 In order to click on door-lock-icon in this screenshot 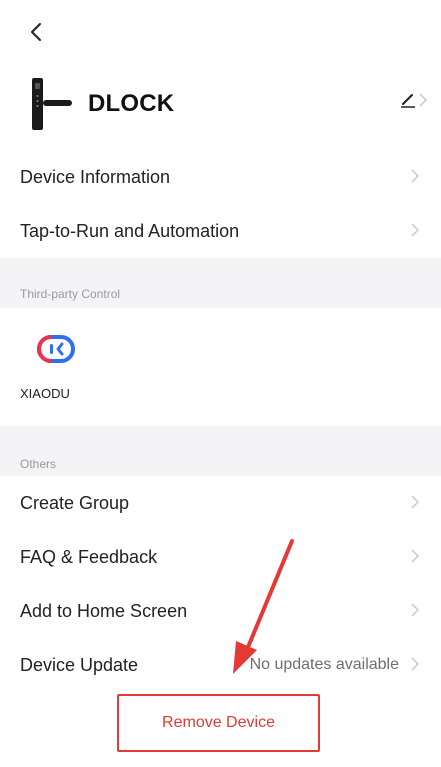, I will do `click(52, 104)`.